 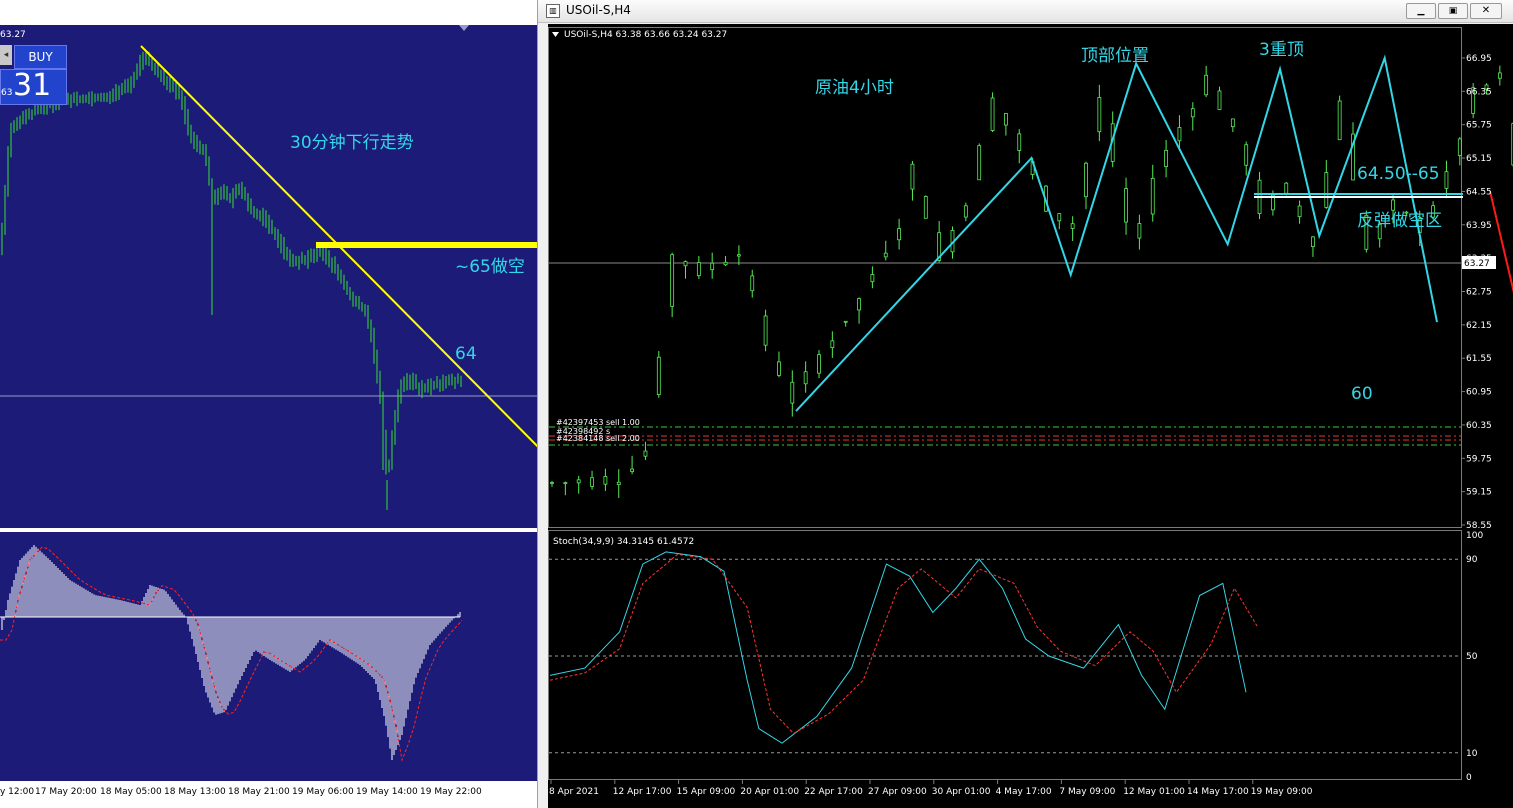 What do you see at coordinates (553, 11) in the screenshot?
I see `window-chart-icon: ▥` at bounding box center [553, 11].